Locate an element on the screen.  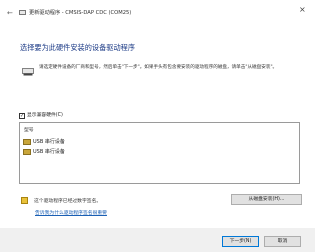
back-arrow-icon: ← is located at coordinates (10, 13).